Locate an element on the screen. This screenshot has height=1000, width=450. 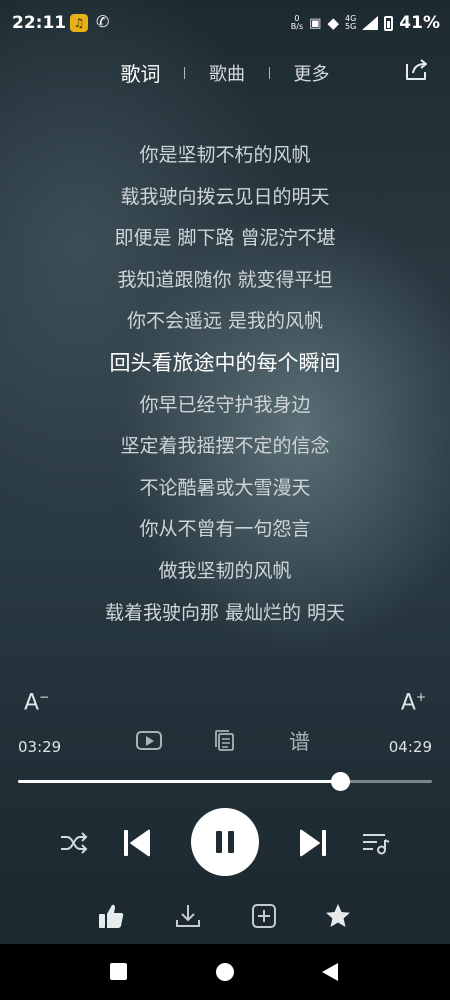
recent-apps-icon is located at coordinates (118, 971).